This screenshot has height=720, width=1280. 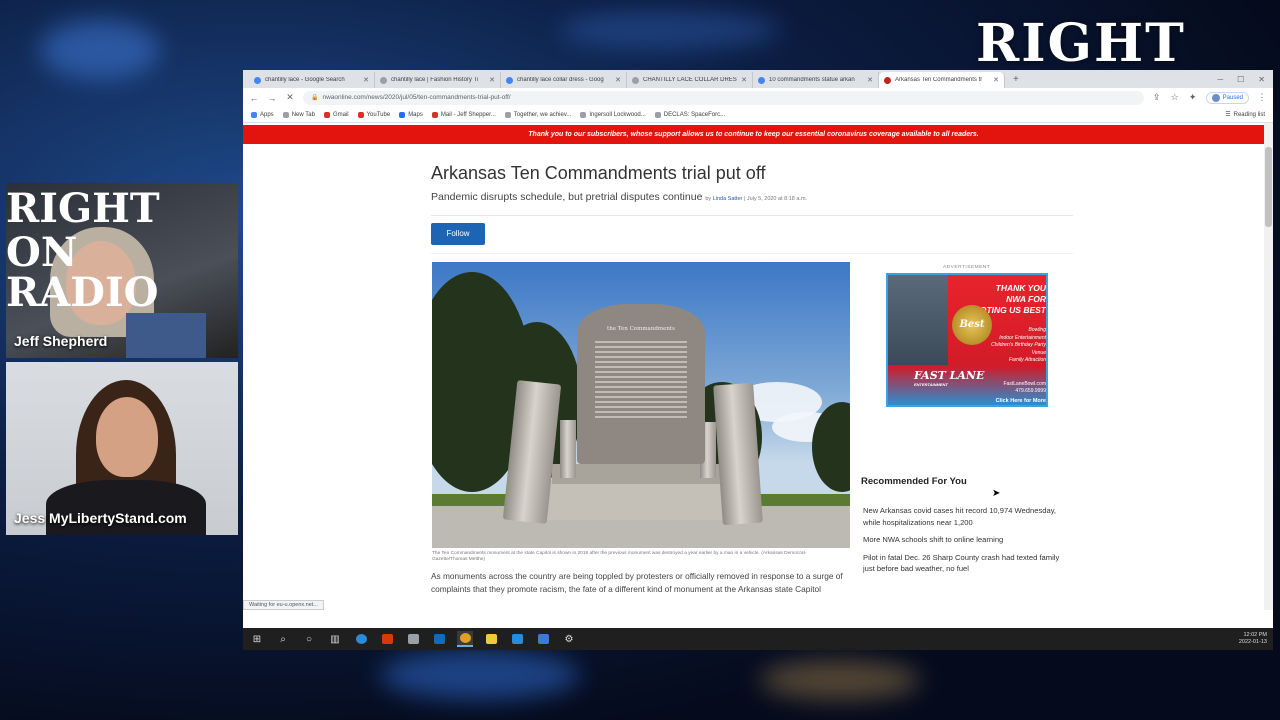 What do you see at coordinates (761, 80) in the screenshot?
I see `google-icon` at bounding box center [761, 80].